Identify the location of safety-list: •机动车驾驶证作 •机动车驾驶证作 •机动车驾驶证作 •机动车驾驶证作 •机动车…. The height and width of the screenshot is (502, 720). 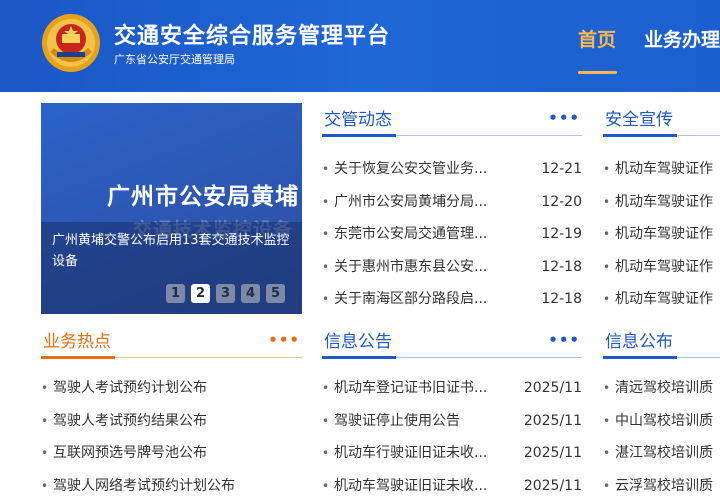
(661, 234).